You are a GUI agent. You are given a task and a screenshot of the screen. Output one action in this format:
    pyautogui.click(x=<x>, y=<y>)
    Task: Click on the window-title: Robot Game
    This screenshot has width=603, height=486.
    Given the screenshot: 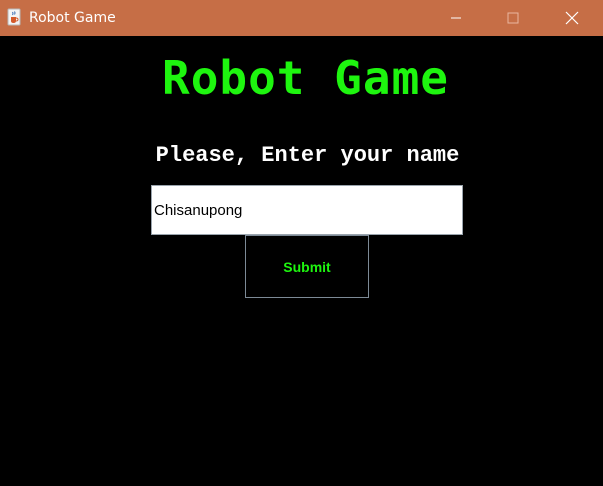 What is the action you would take?
    pyautogui.click(x=72, y=18)
    